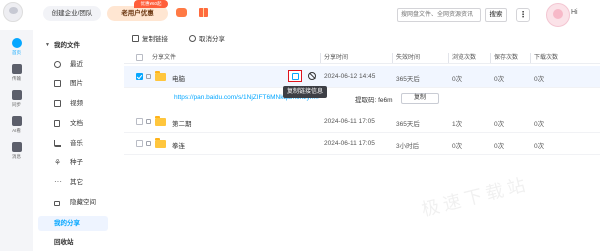 This screenshot has width=600, height=251. I want to click on column-header-downloads: 下载次数, so click(546, 58).